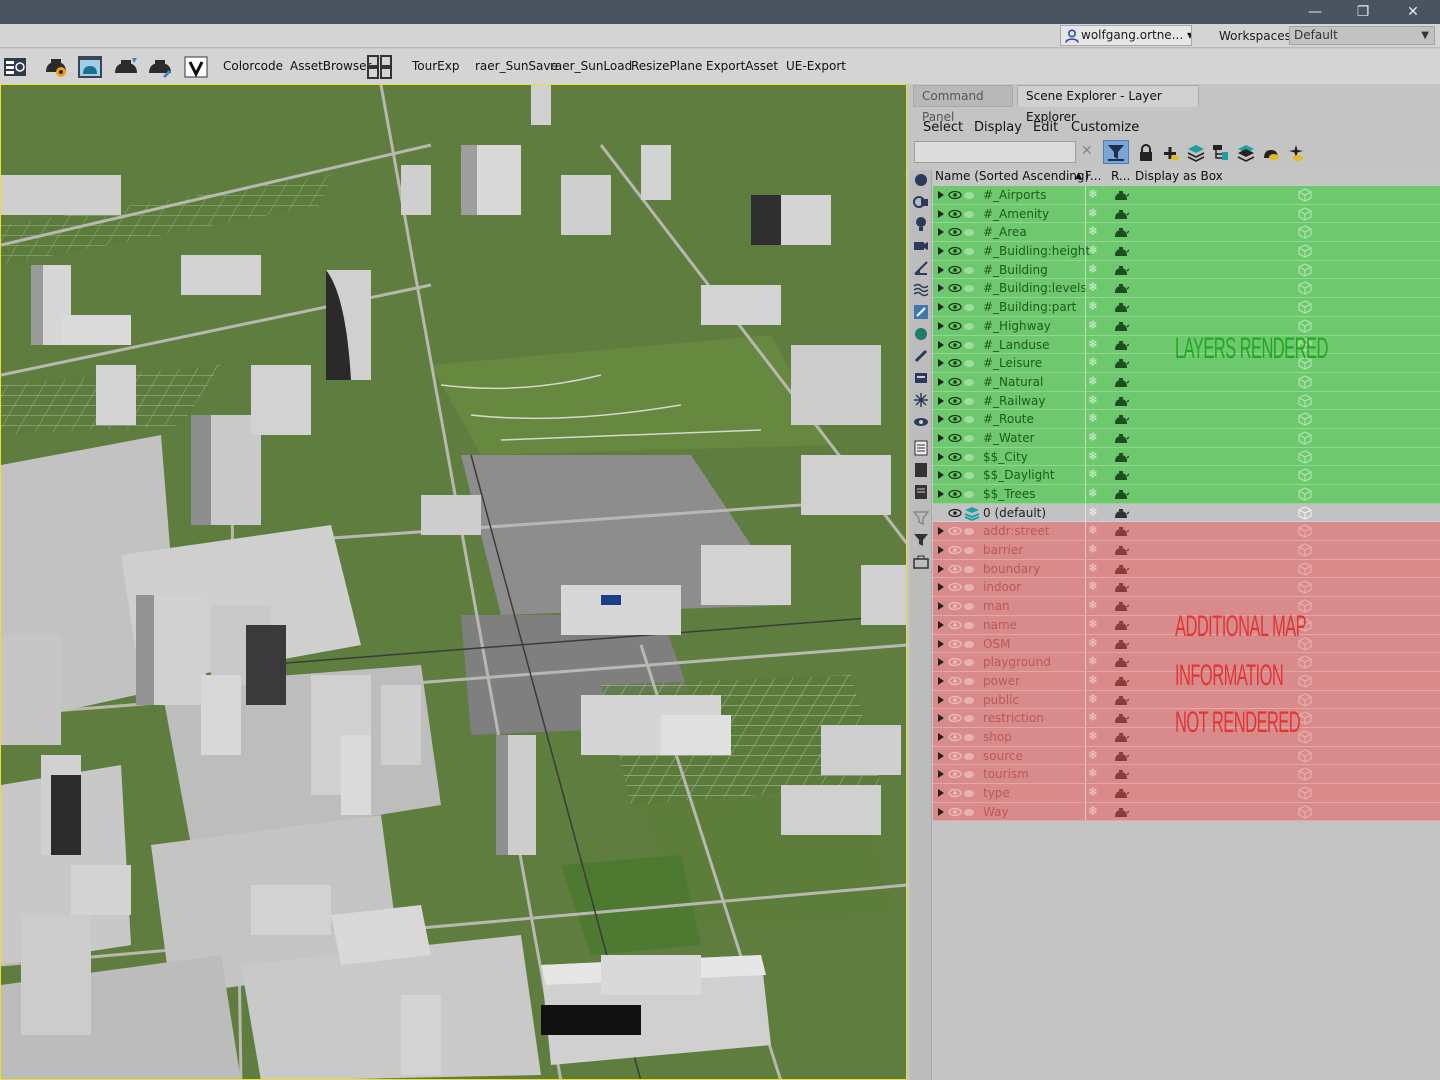 This screenshot has height=1080, width=1440. Describe the element at coordinates (1186, 307) in the screenshot. I see `layer-row: #_Building:part ❄` at that location.